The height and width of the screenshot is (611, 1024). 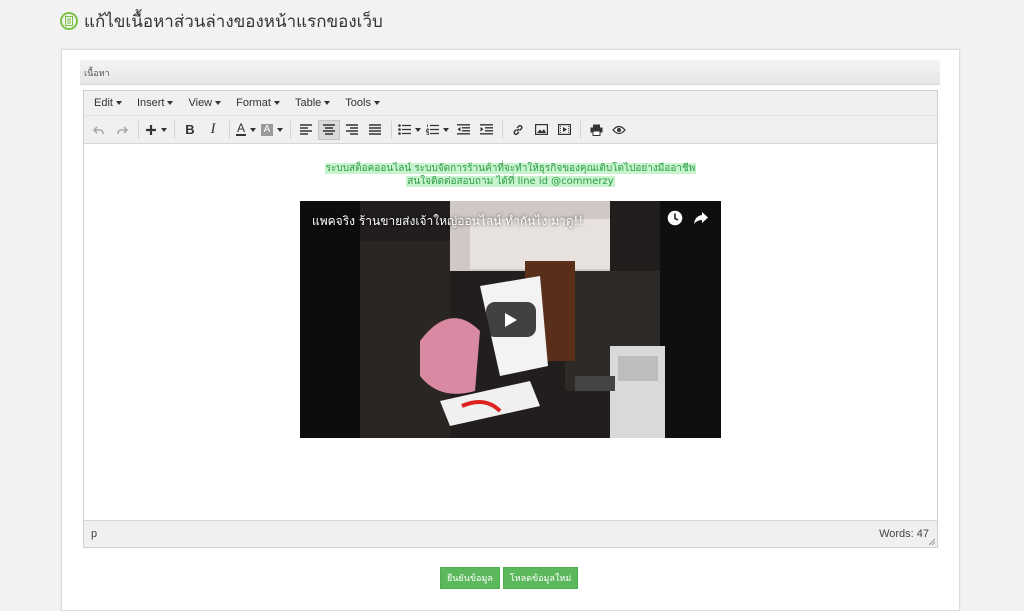 I want to click on resize-handle-icon, so click(x=932, y=542).